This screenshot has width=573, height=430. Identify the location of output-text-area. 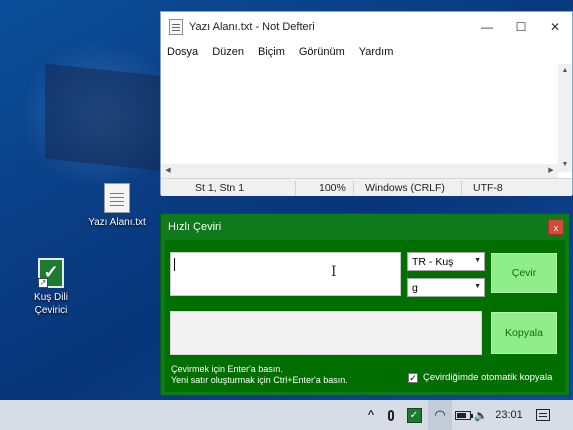
(326, 333).